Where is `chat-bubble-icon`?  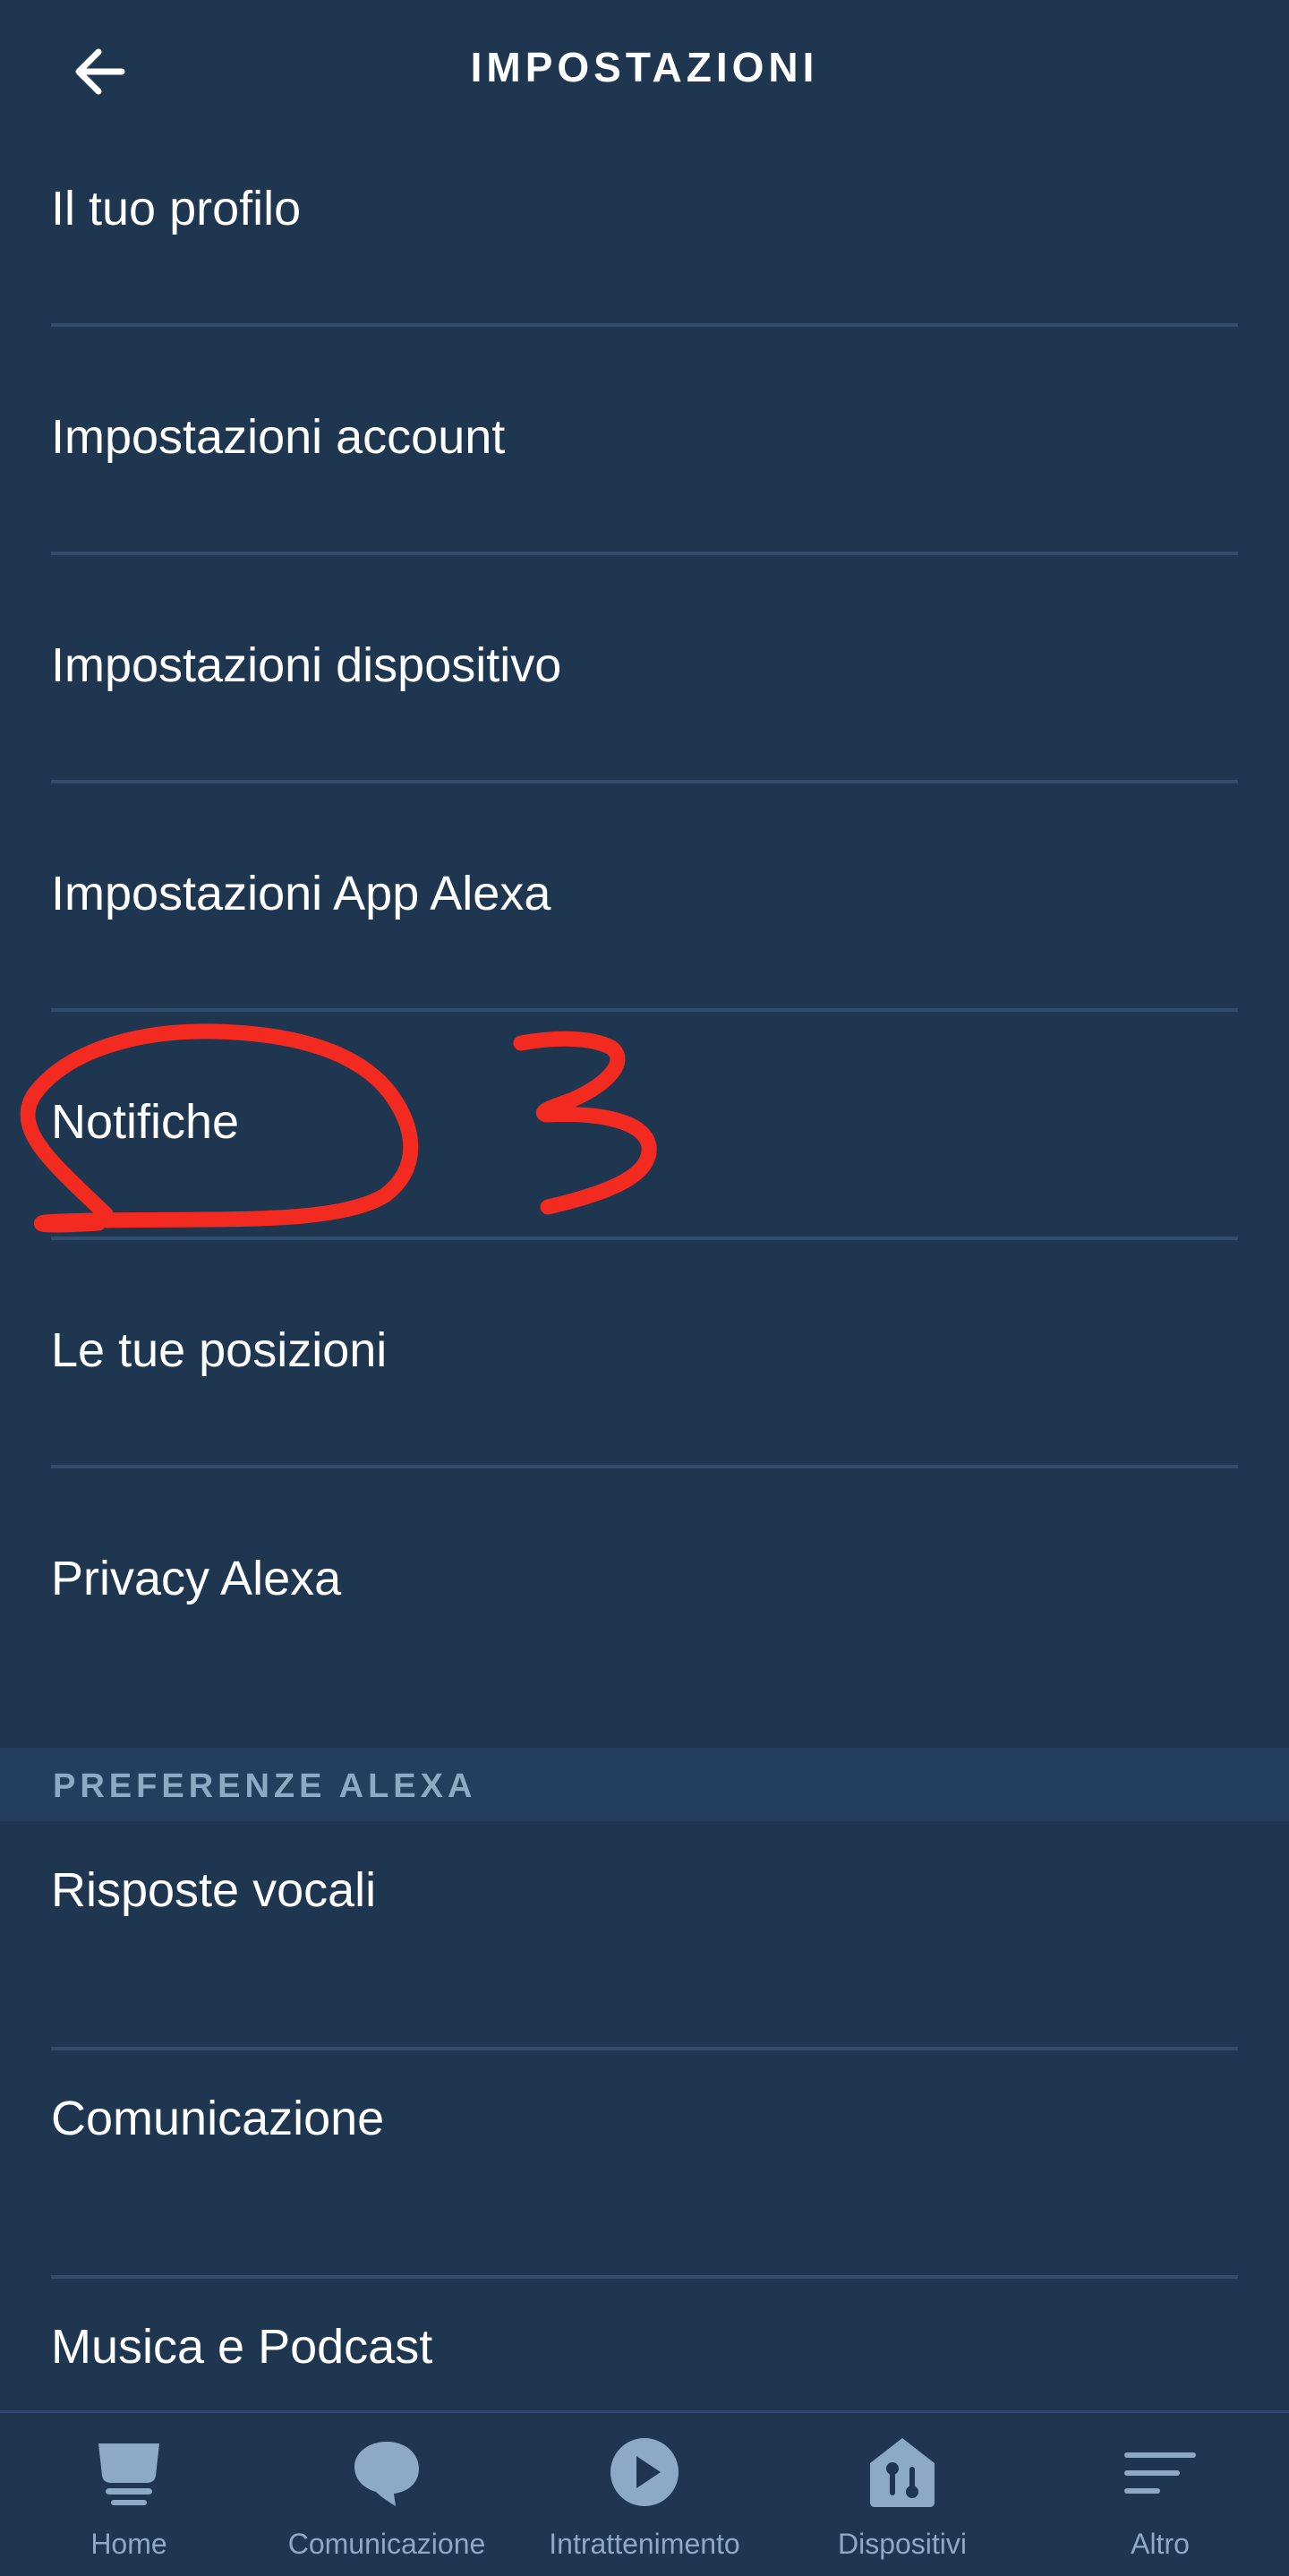
chat-bubble-icon is located at coordinates (386, 2474).